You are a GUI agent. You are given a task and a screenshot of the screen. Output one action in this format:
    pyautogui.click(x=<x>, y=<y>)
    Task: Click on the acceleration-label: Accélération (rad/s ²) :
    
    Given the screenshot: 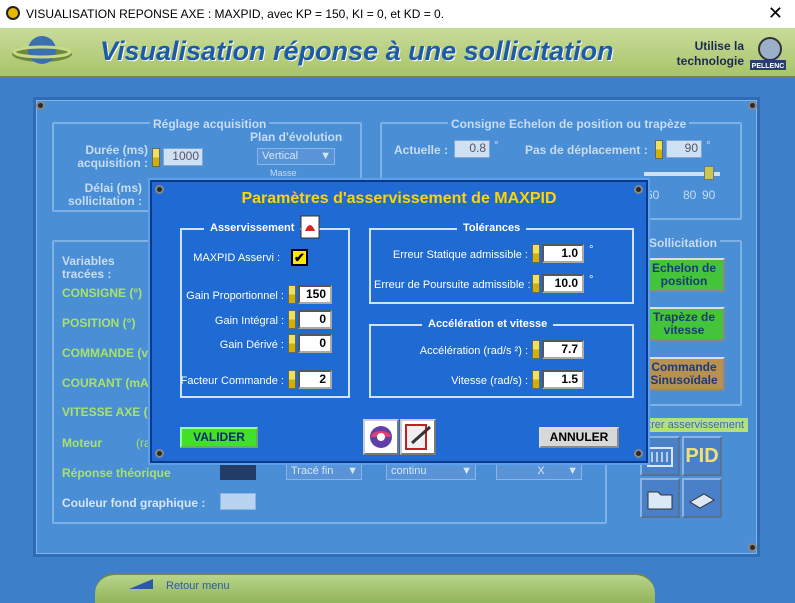 What is the action you would take?
    pyautogui.click(x=473, y=351)
    